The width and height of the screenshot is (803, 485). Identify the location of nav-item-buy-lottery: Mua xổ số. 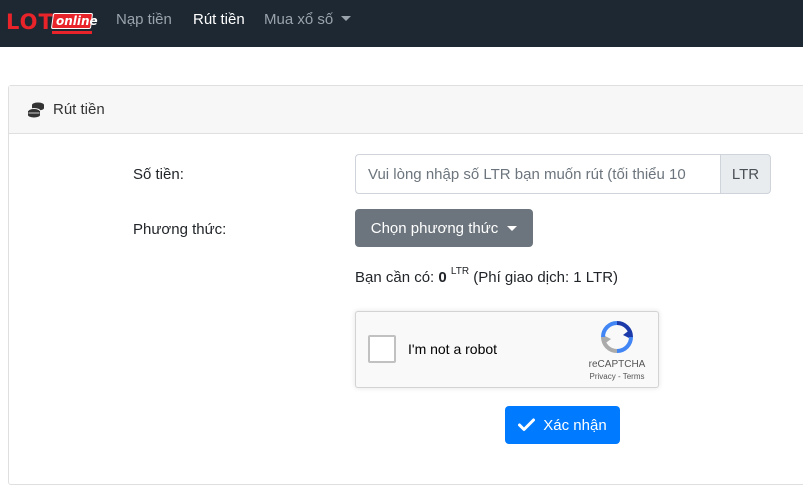
(308, 20).